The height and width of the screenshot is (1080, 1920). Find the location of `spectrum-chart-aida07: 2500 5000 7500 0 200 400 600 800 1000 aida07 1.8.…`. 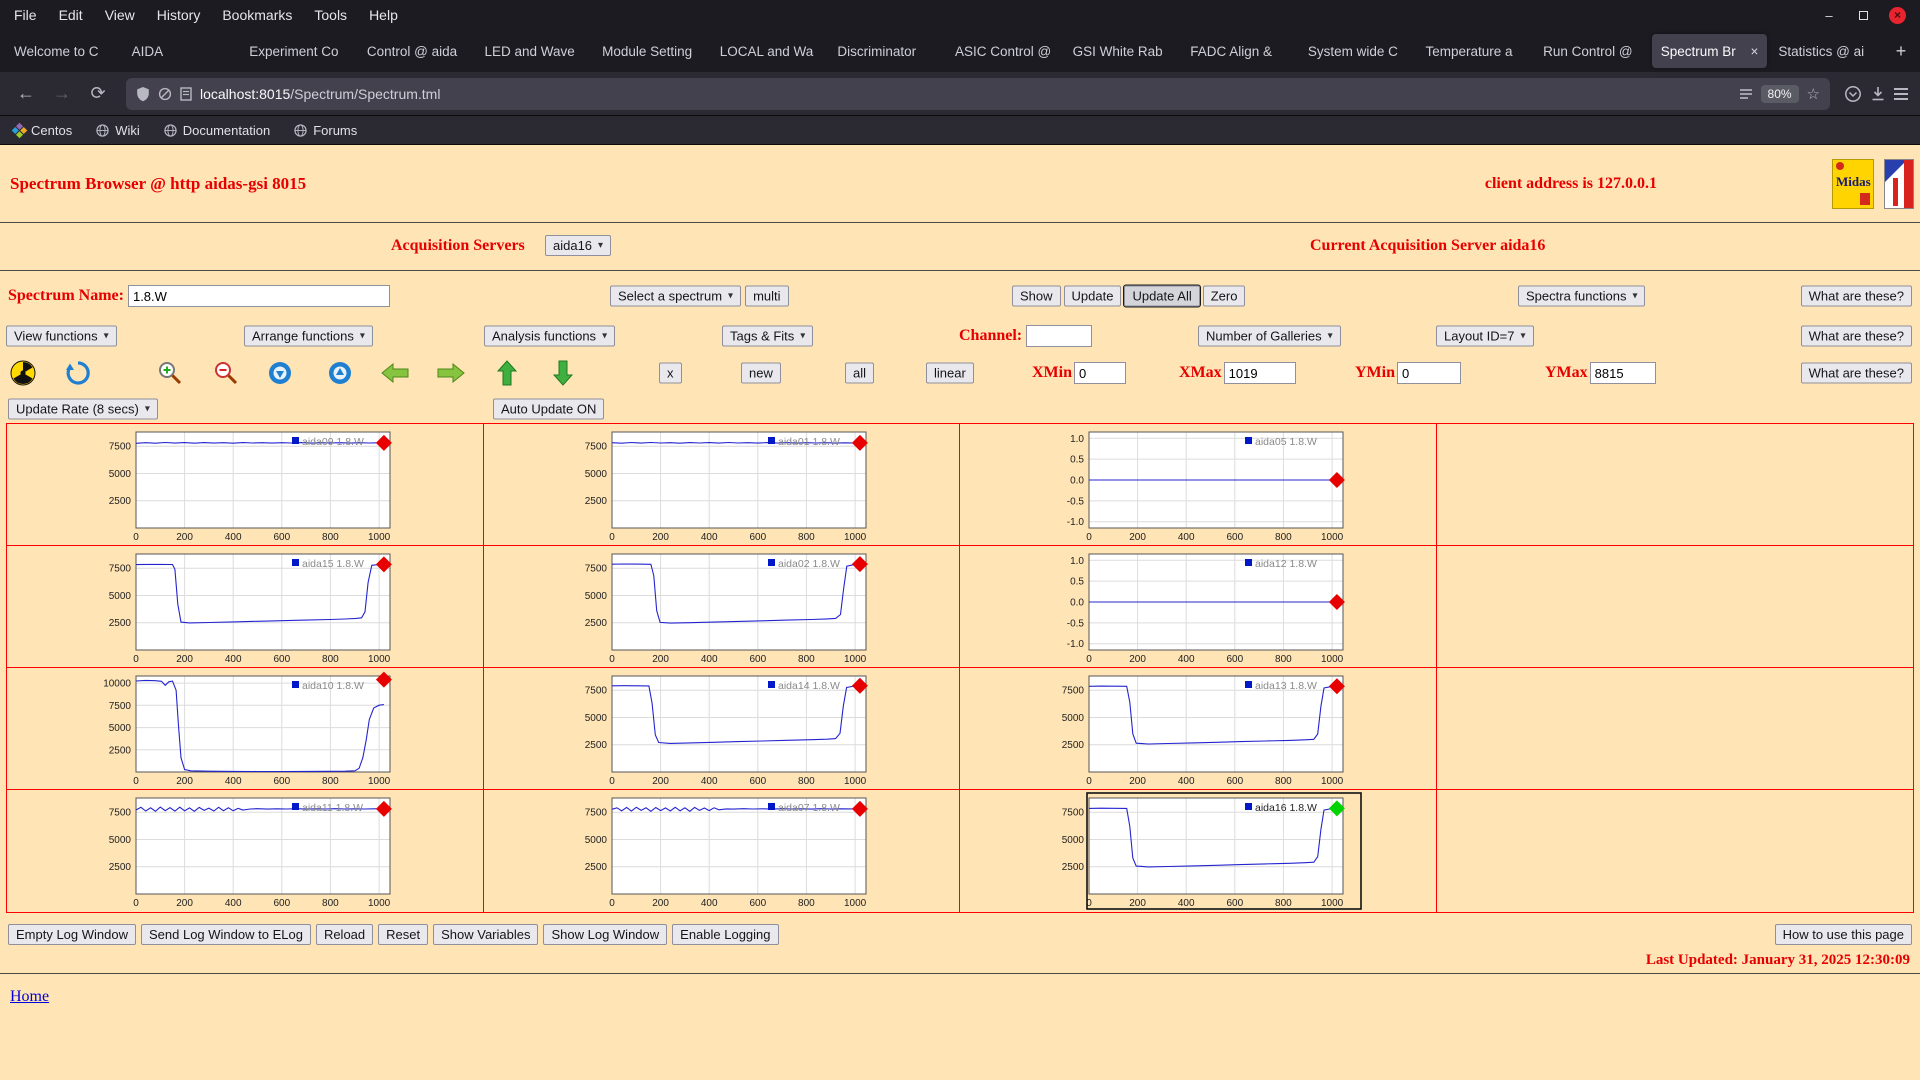

spectrum-chart-aida07: 2500 5000 7500 0 200 400 600 800 1000 aida07 1.8.… is located at coordinates (721, 851).